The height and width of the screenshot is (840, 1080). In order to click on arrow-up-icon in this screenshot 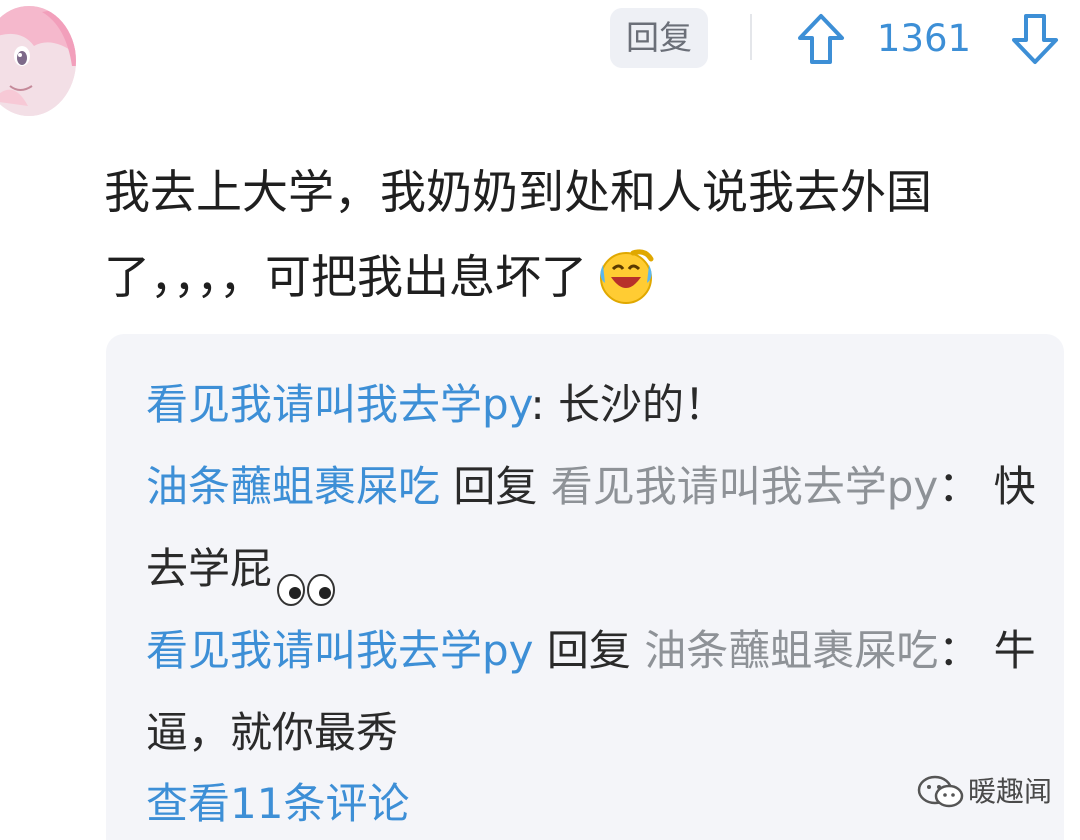, I will do `click(821, 39)`.